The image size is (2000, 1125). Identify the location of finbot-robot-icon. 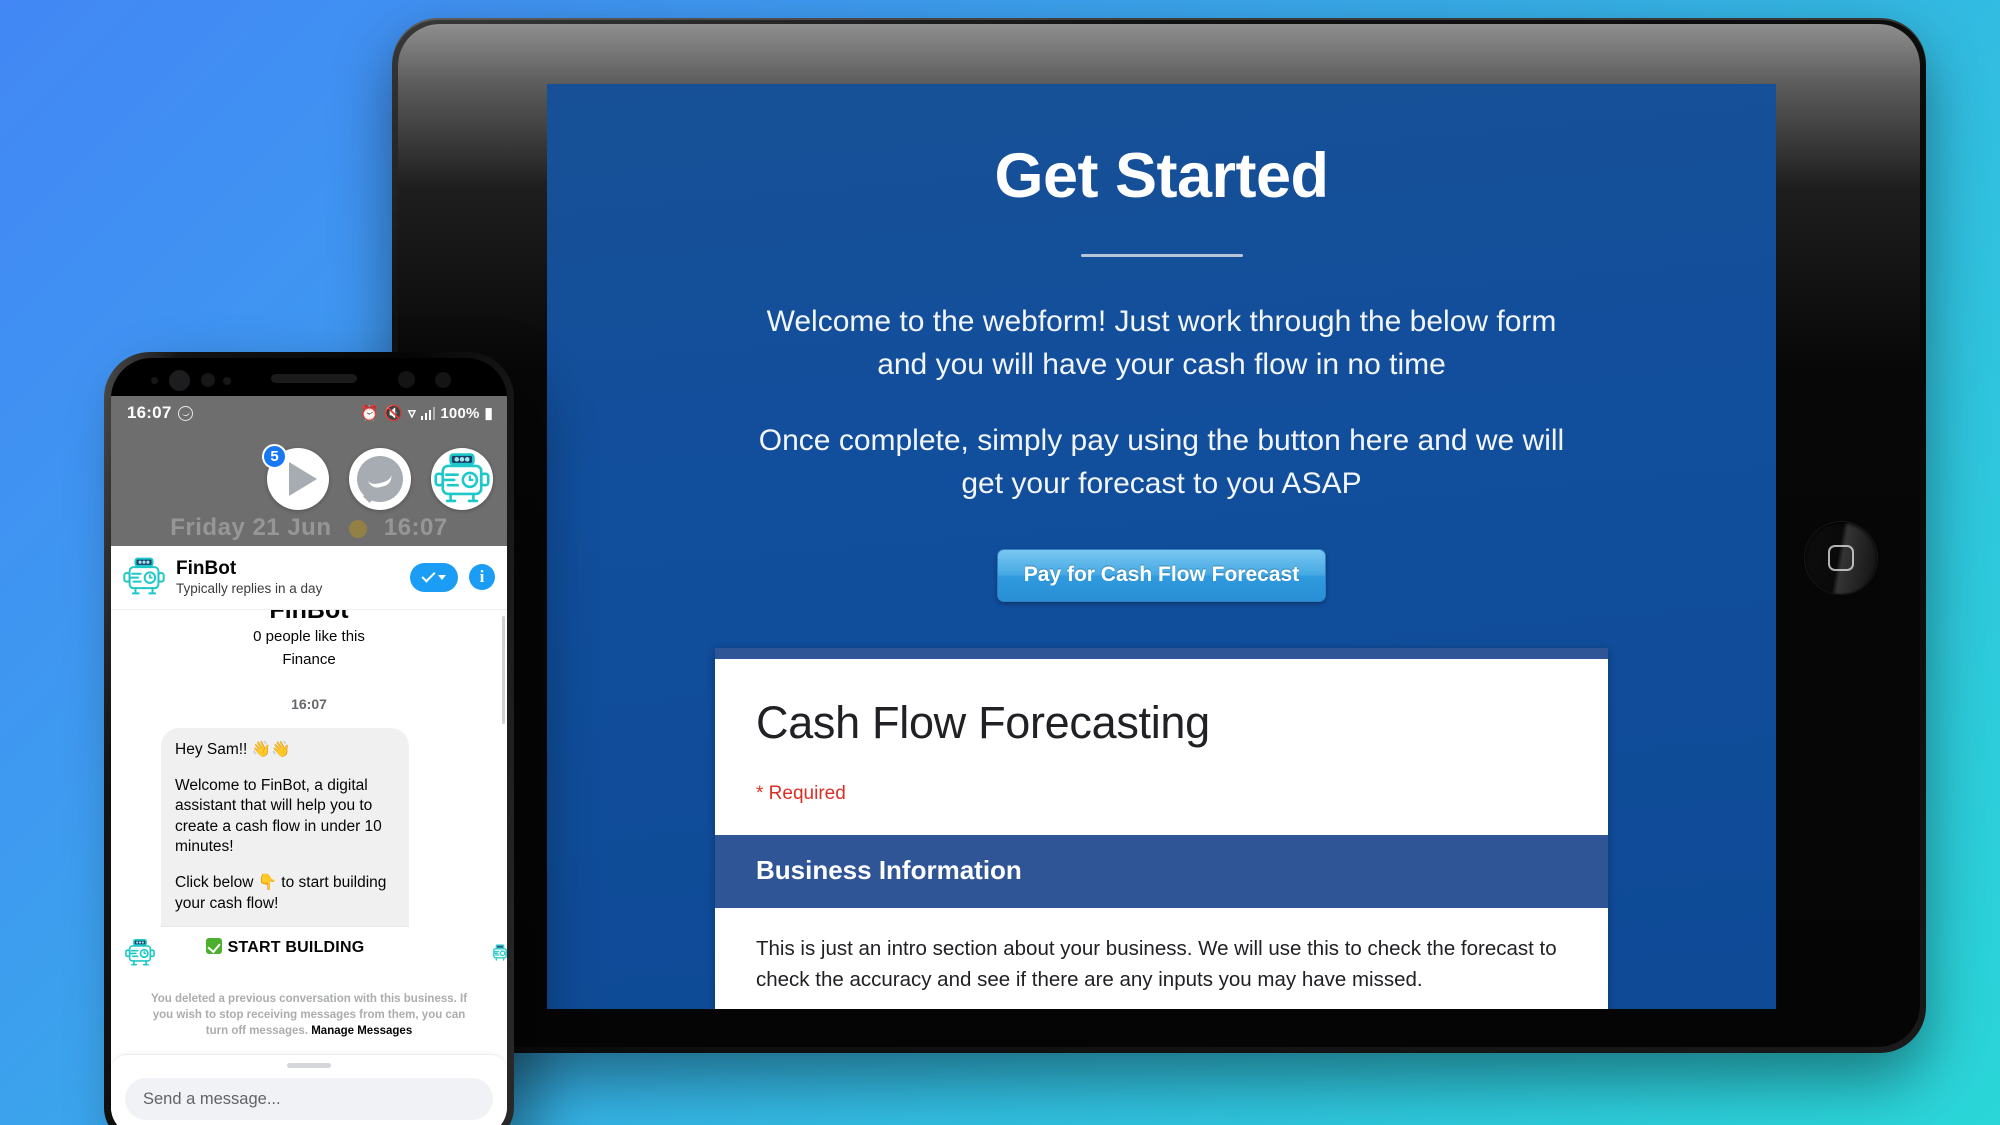
(462, 478).